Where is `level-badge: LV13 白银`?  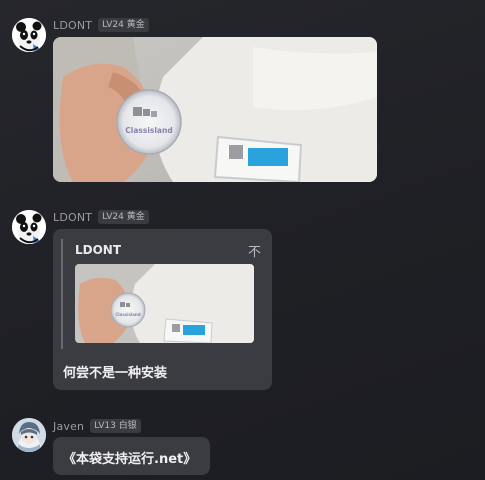 level-badge: LV13 白银 is located at coordinates (115, 426).